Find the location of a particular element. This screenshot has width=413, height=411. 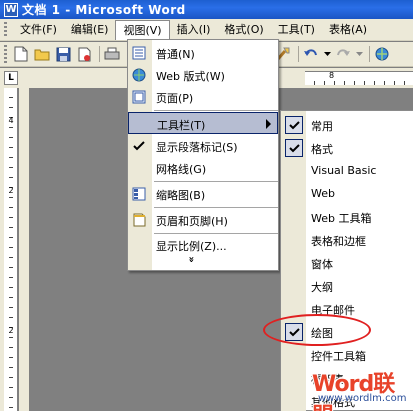

menu-edit: 编辑(E) is located at coordinates (90, 30).